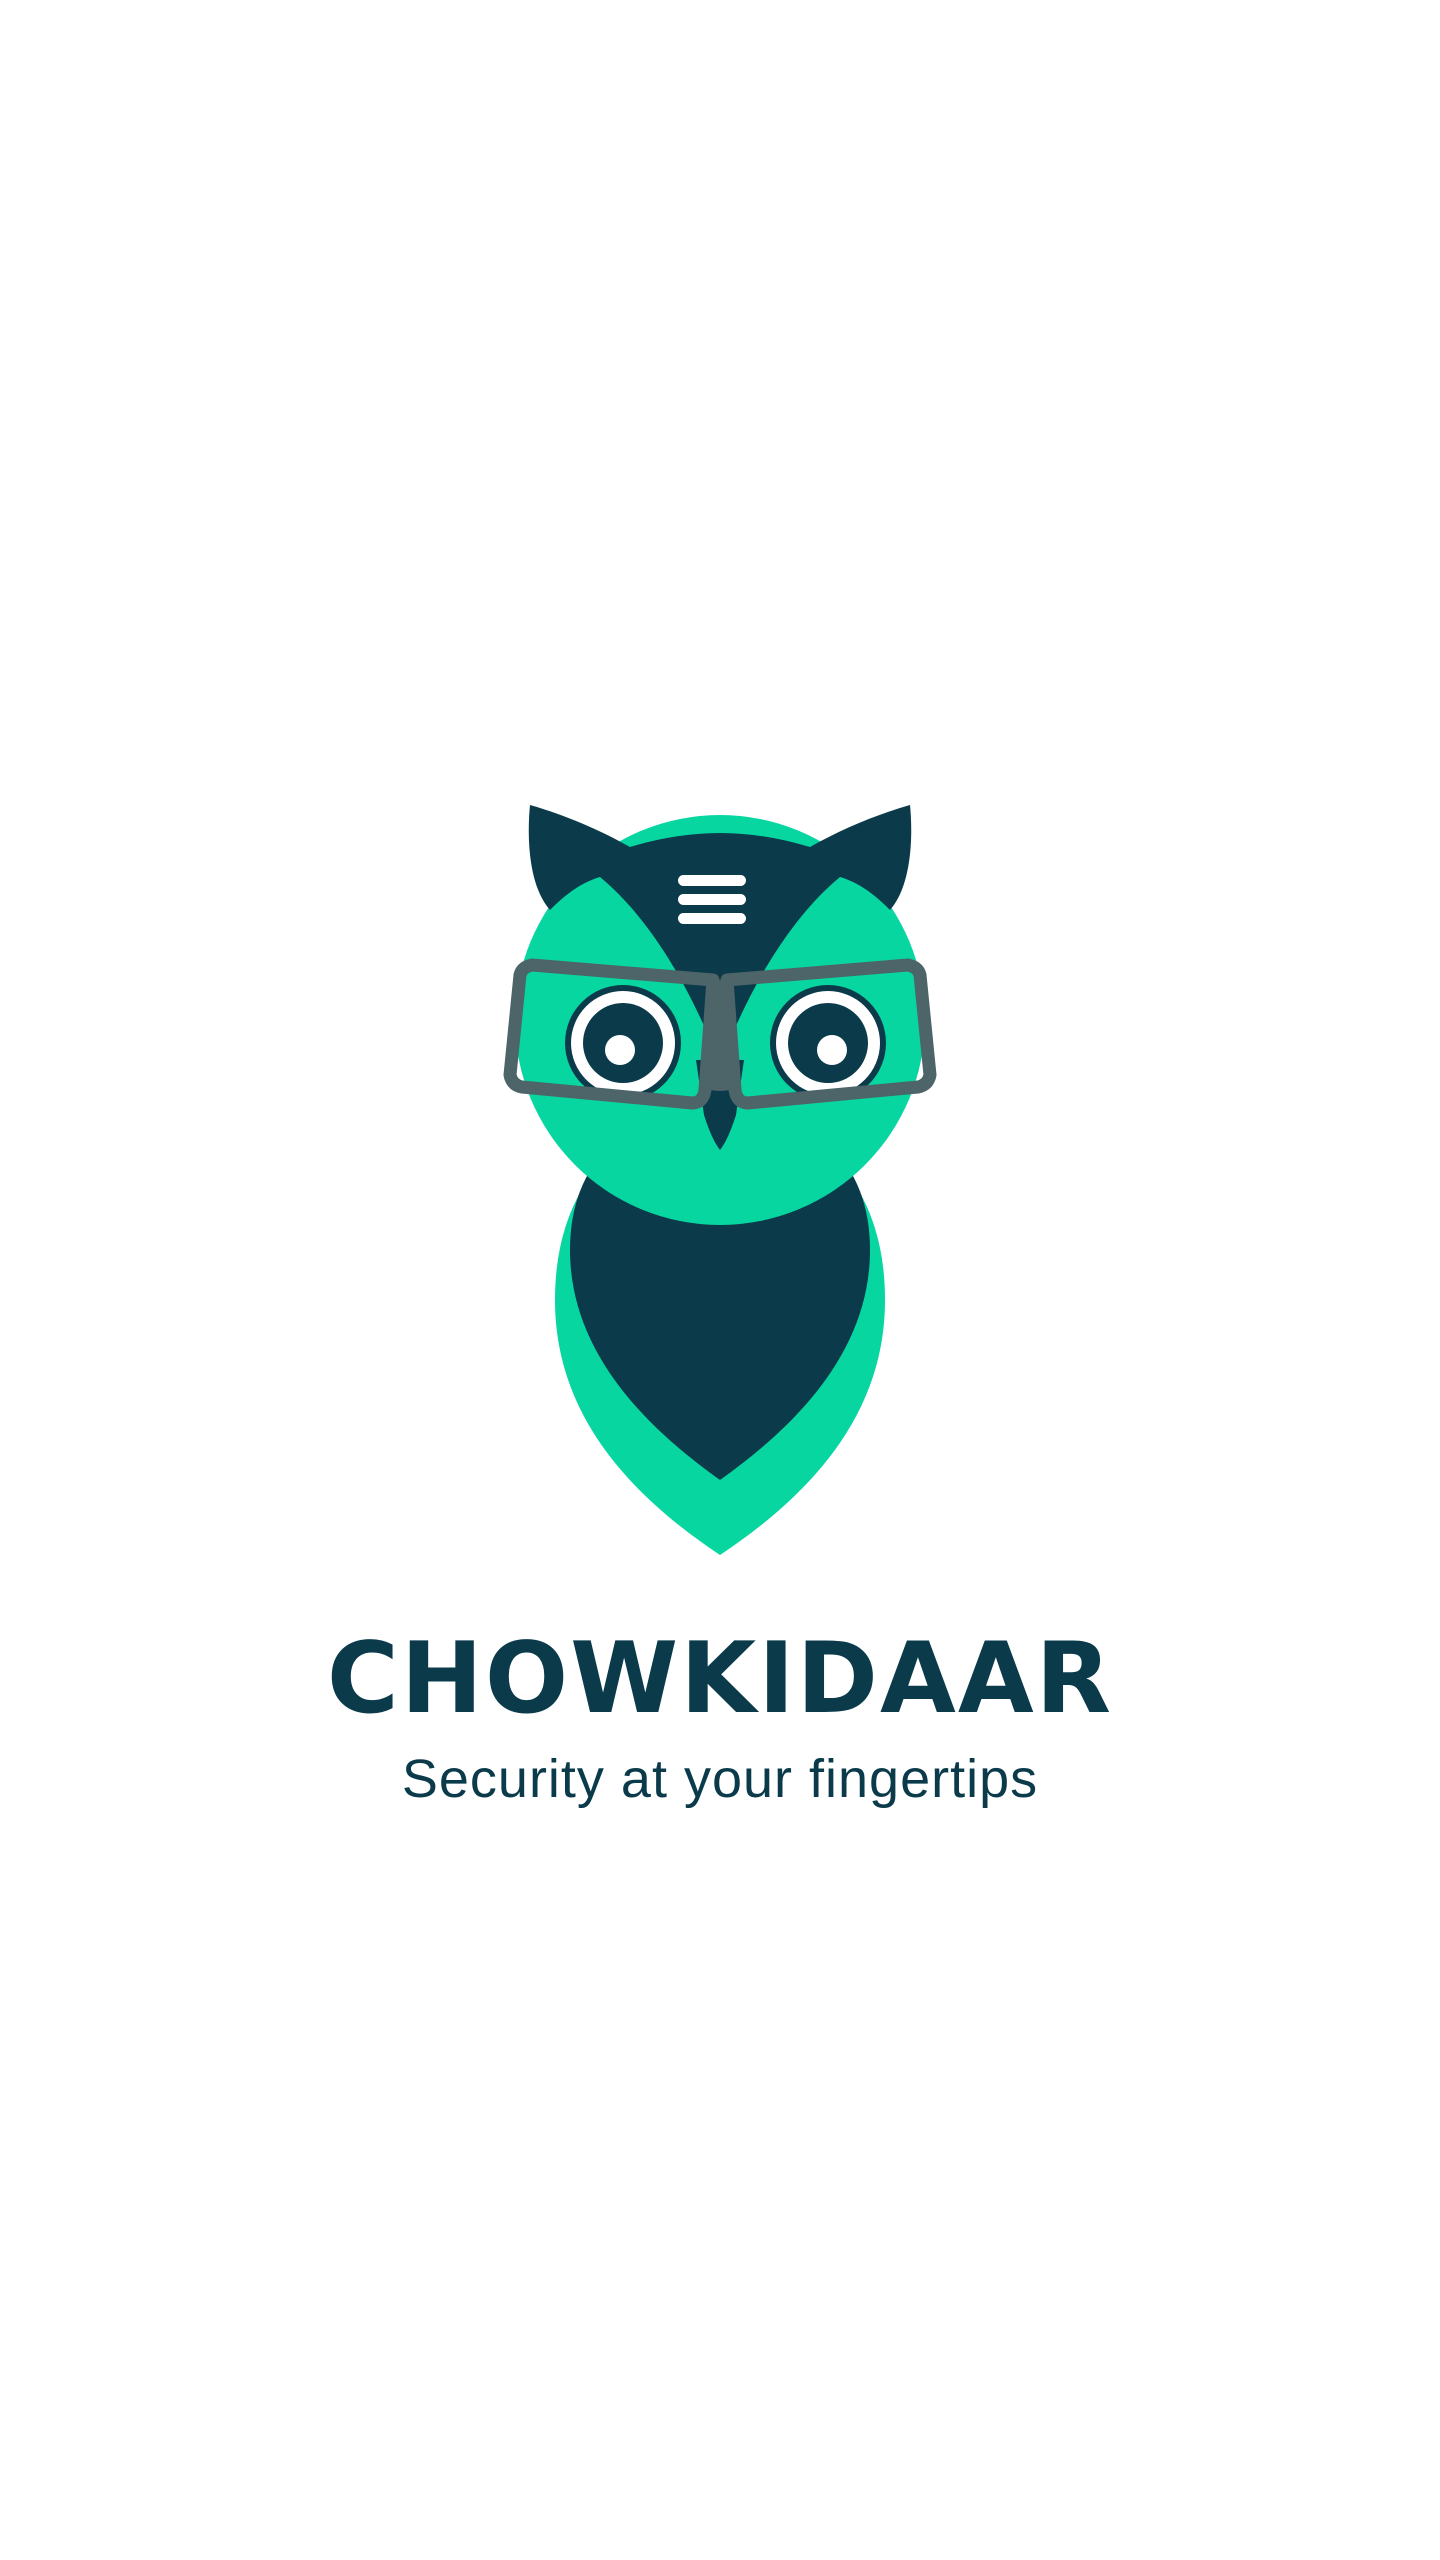 Image resolution: width=1440 pixels, height=2560 pixels. I want to click on owl-right-eye, so click(828, 1043).